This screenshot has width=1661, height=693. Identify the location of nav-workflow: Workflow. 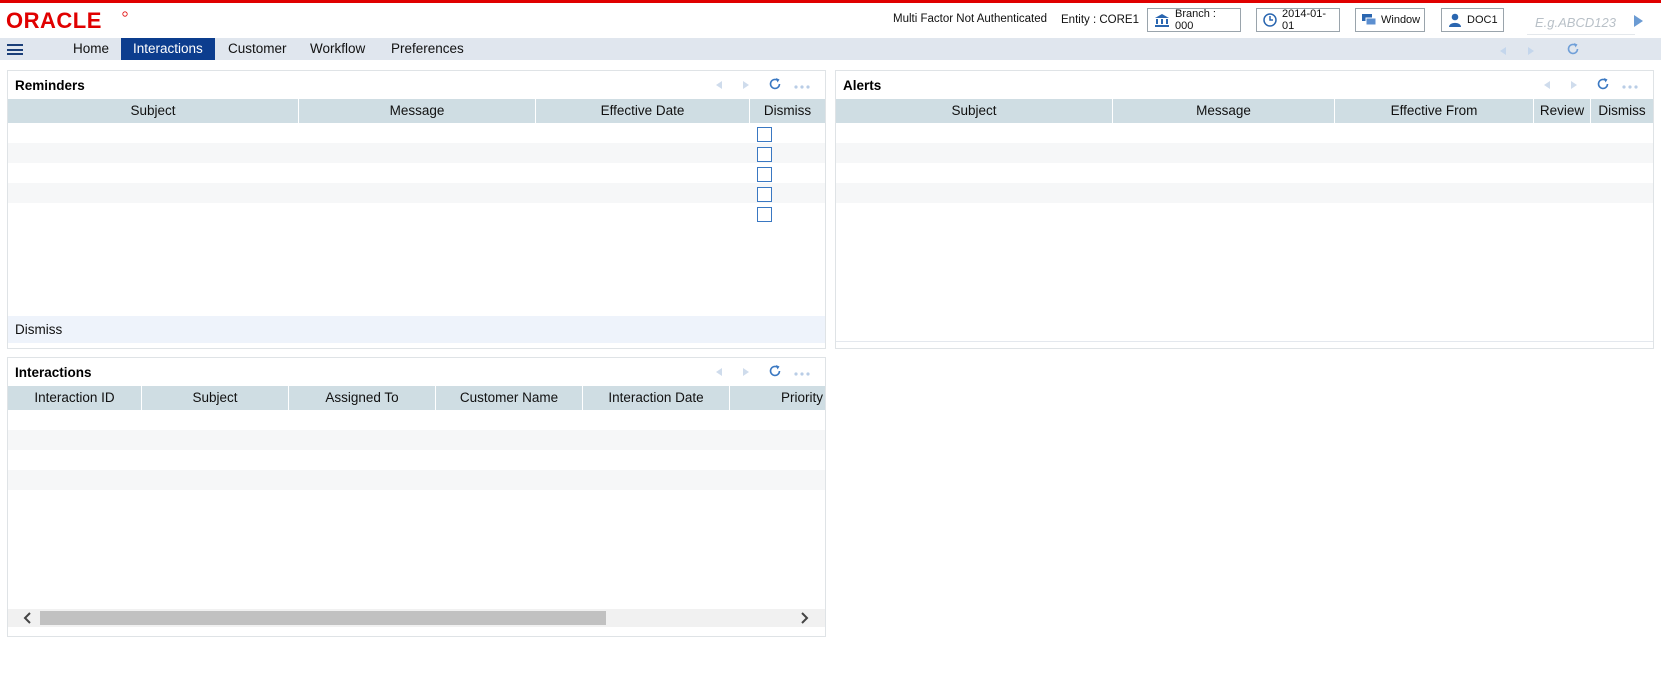
(337, 49).